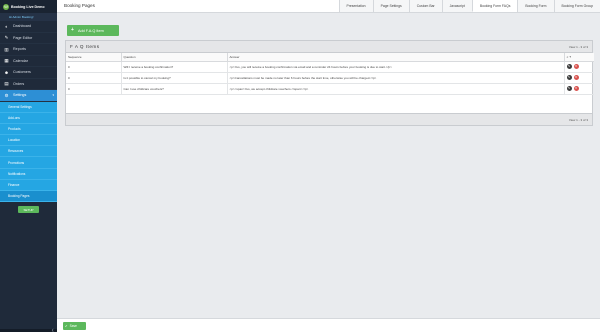 Image resolution: width=600 pixels, height=332 pixels. Describe the element at coordinates (28, 107) in the screenshot. I see `submenu-item-general-settings: General Settings` at that location.